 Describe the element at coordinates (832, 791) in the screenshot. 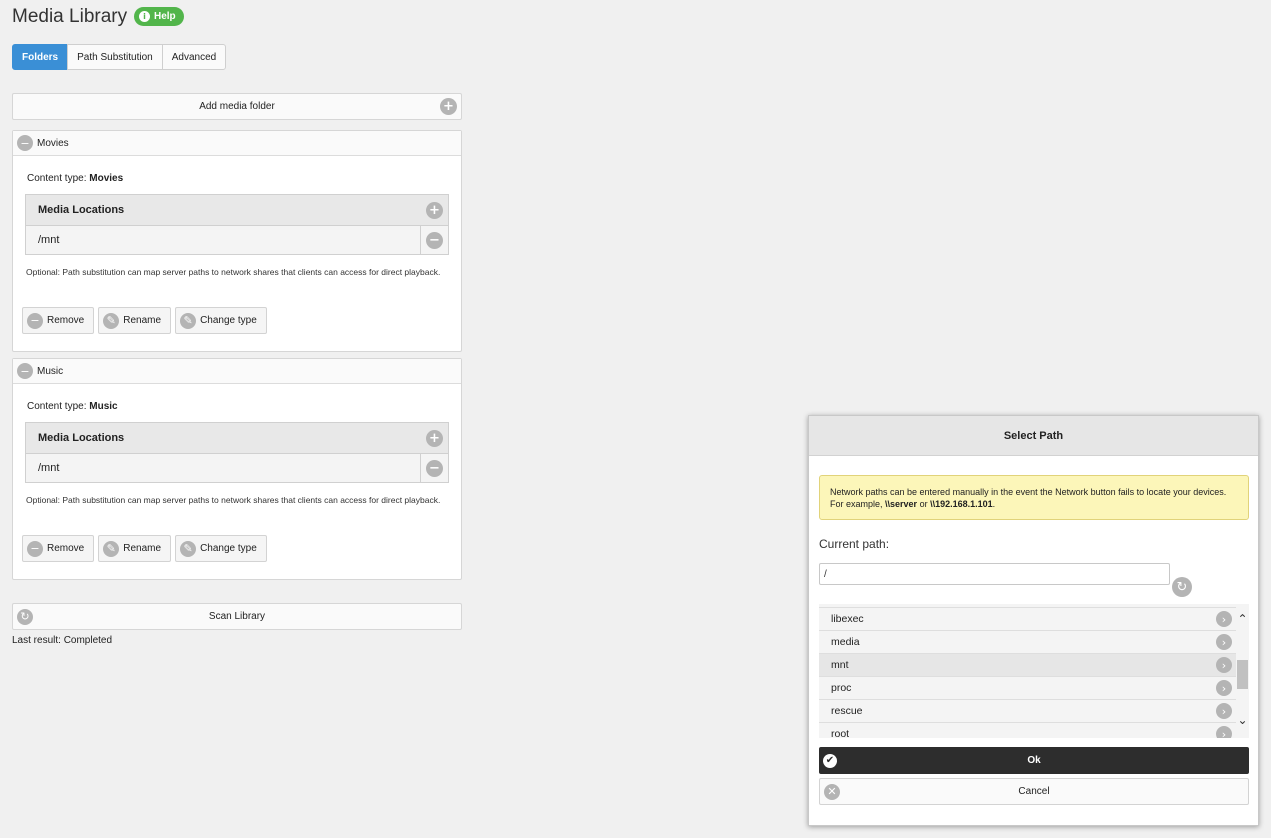

I see `close-icon: ✕` at that location.